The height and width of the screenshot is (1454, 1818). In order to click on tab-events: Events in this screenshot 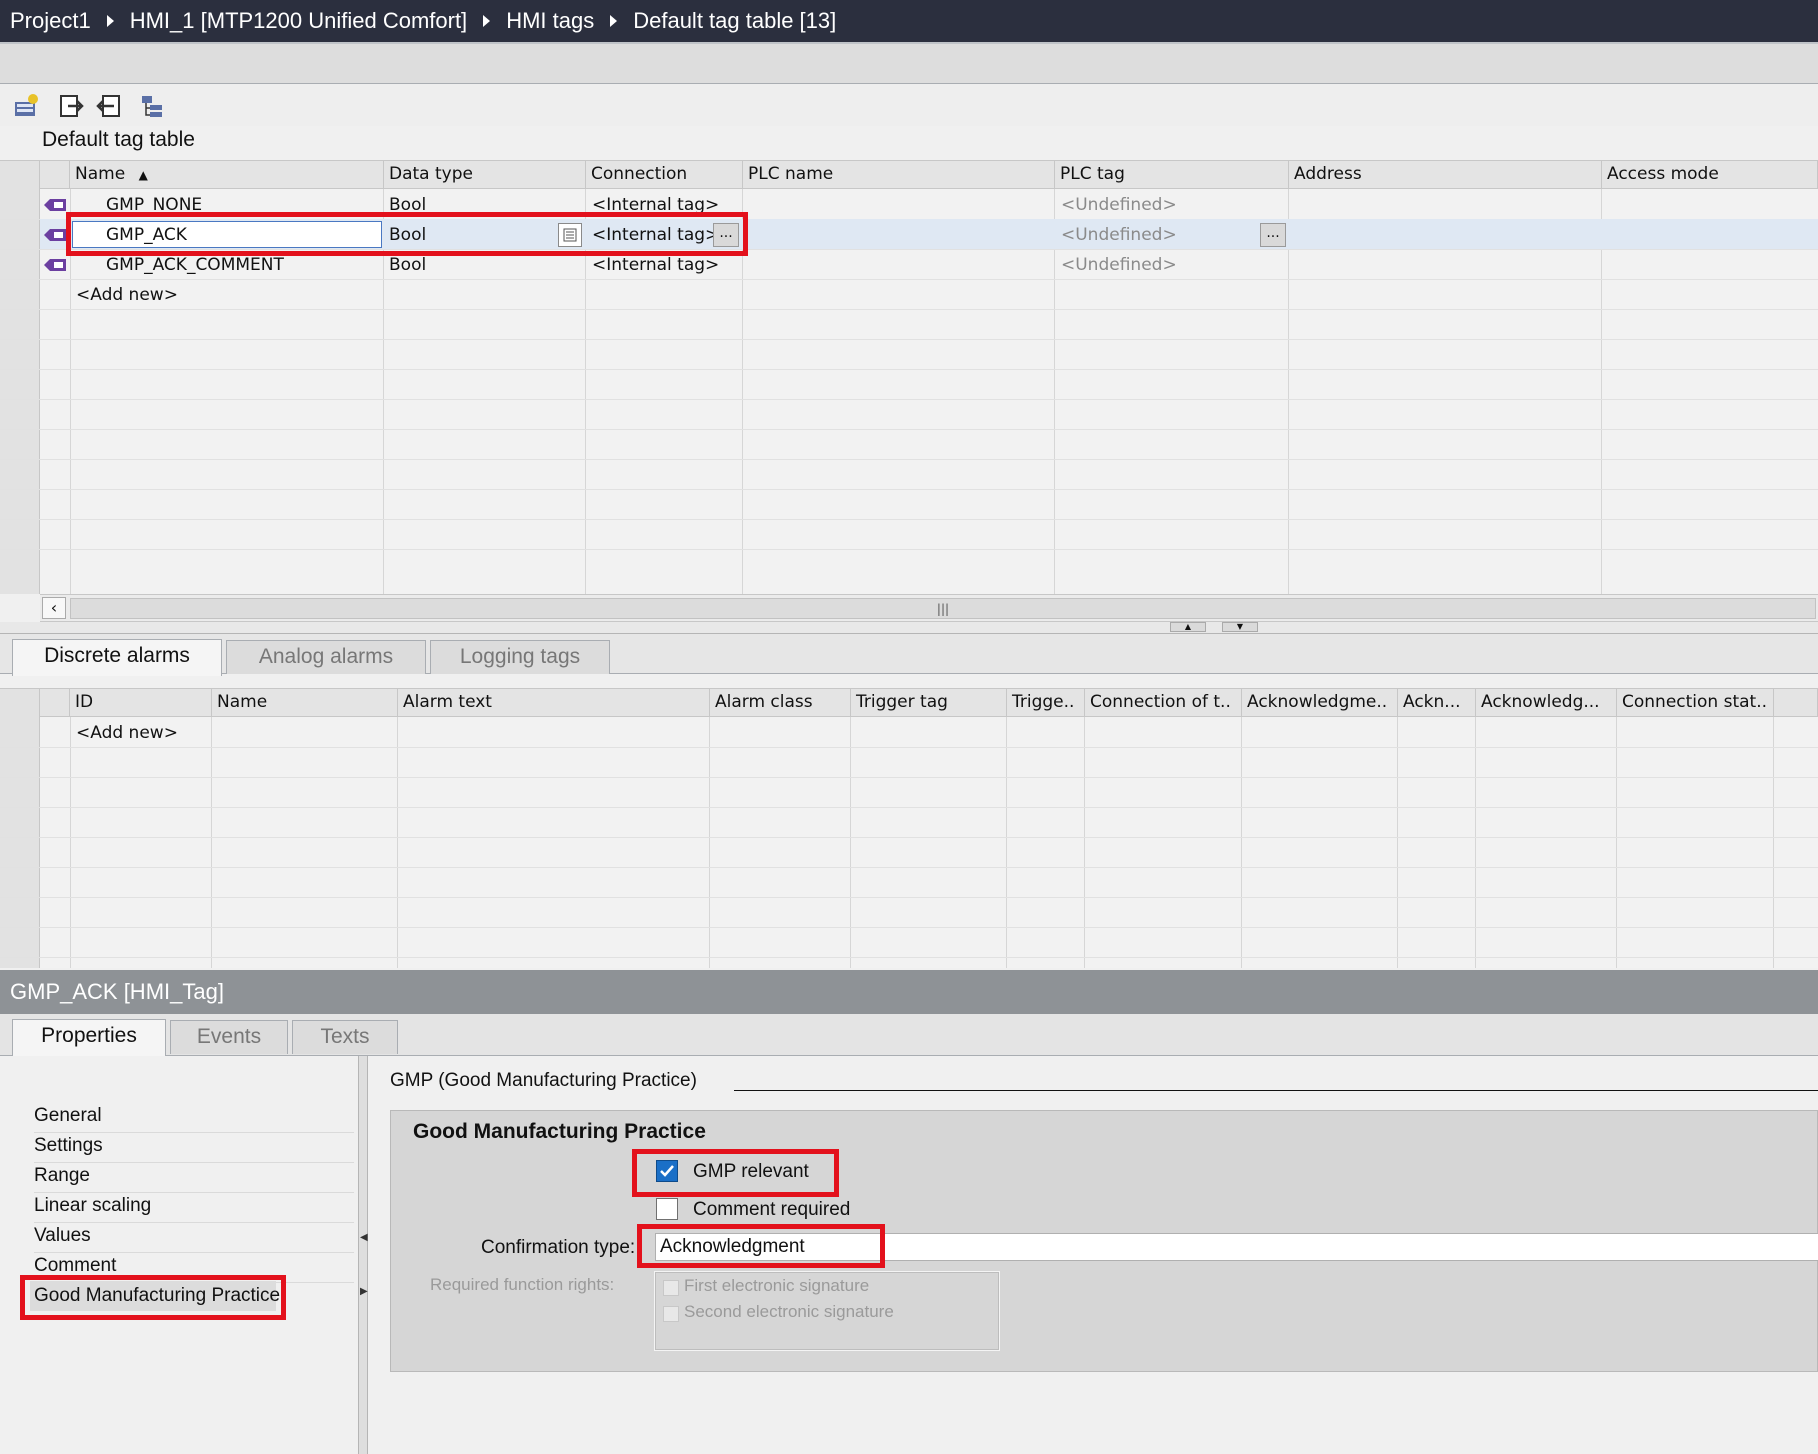, I will do `click(229, 1037)`.